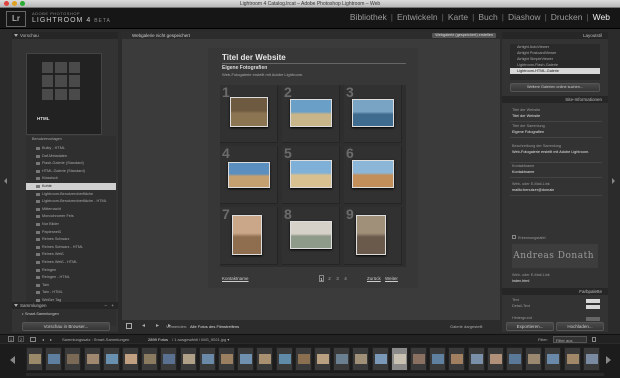 Image resolution: width=620 pixels, height=378 pixels. What do you see at coordinates (51, 339) in the screenshot?
I see `forward-arrow-icon: ▸` at bounding box center [51, 339].